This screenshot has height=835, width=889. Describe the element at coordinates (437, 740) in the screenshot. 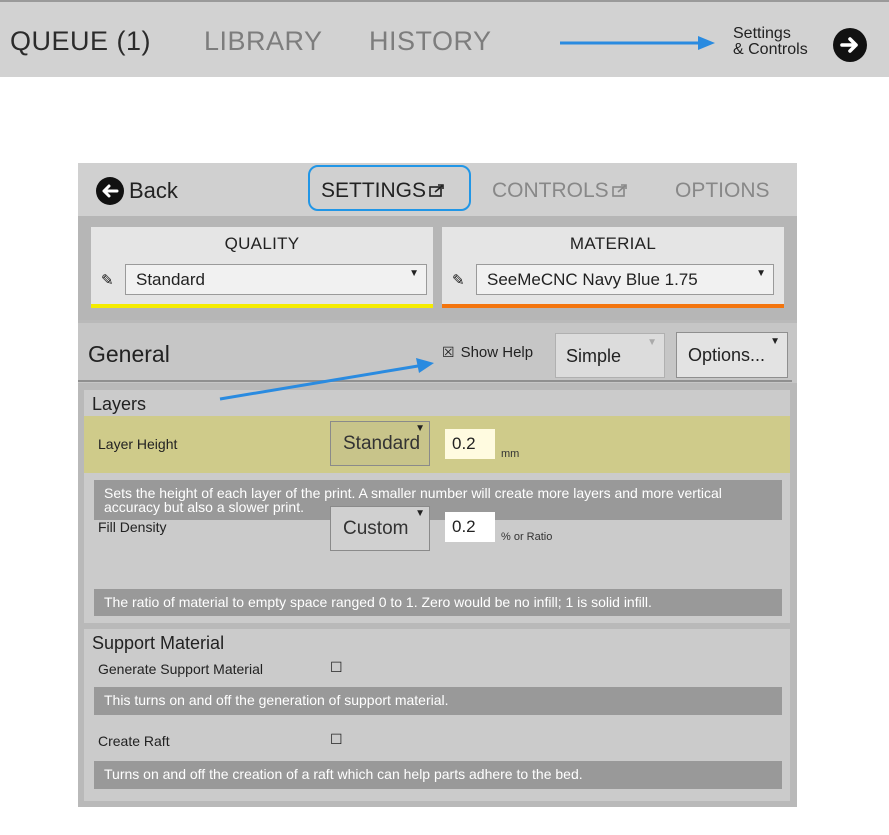

I see `create-raft-row: Create Raft ☐` at that location.